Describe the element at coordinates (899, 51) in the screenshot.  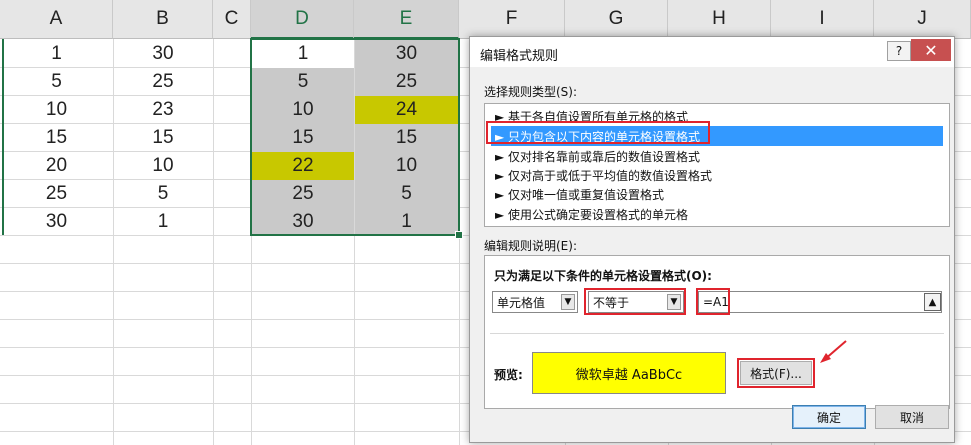
I see `help-button: ?` at that location.